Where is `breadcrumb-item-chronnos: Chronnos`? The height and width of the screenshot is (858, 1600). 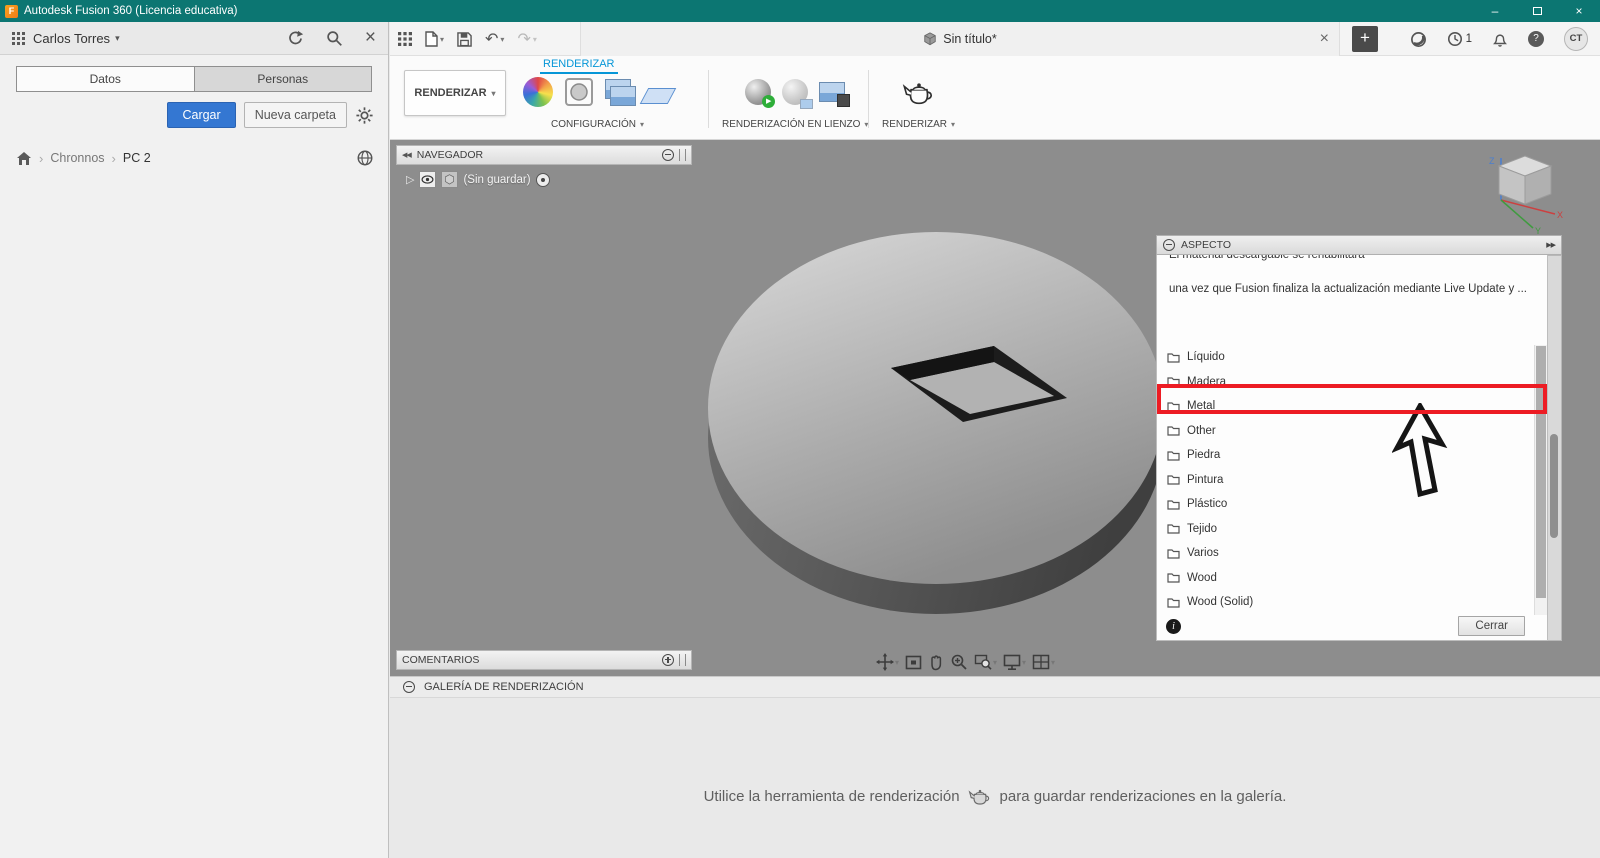 breadcrumb-item-chronnos: Chronnos is located at coordinates (77, 158).